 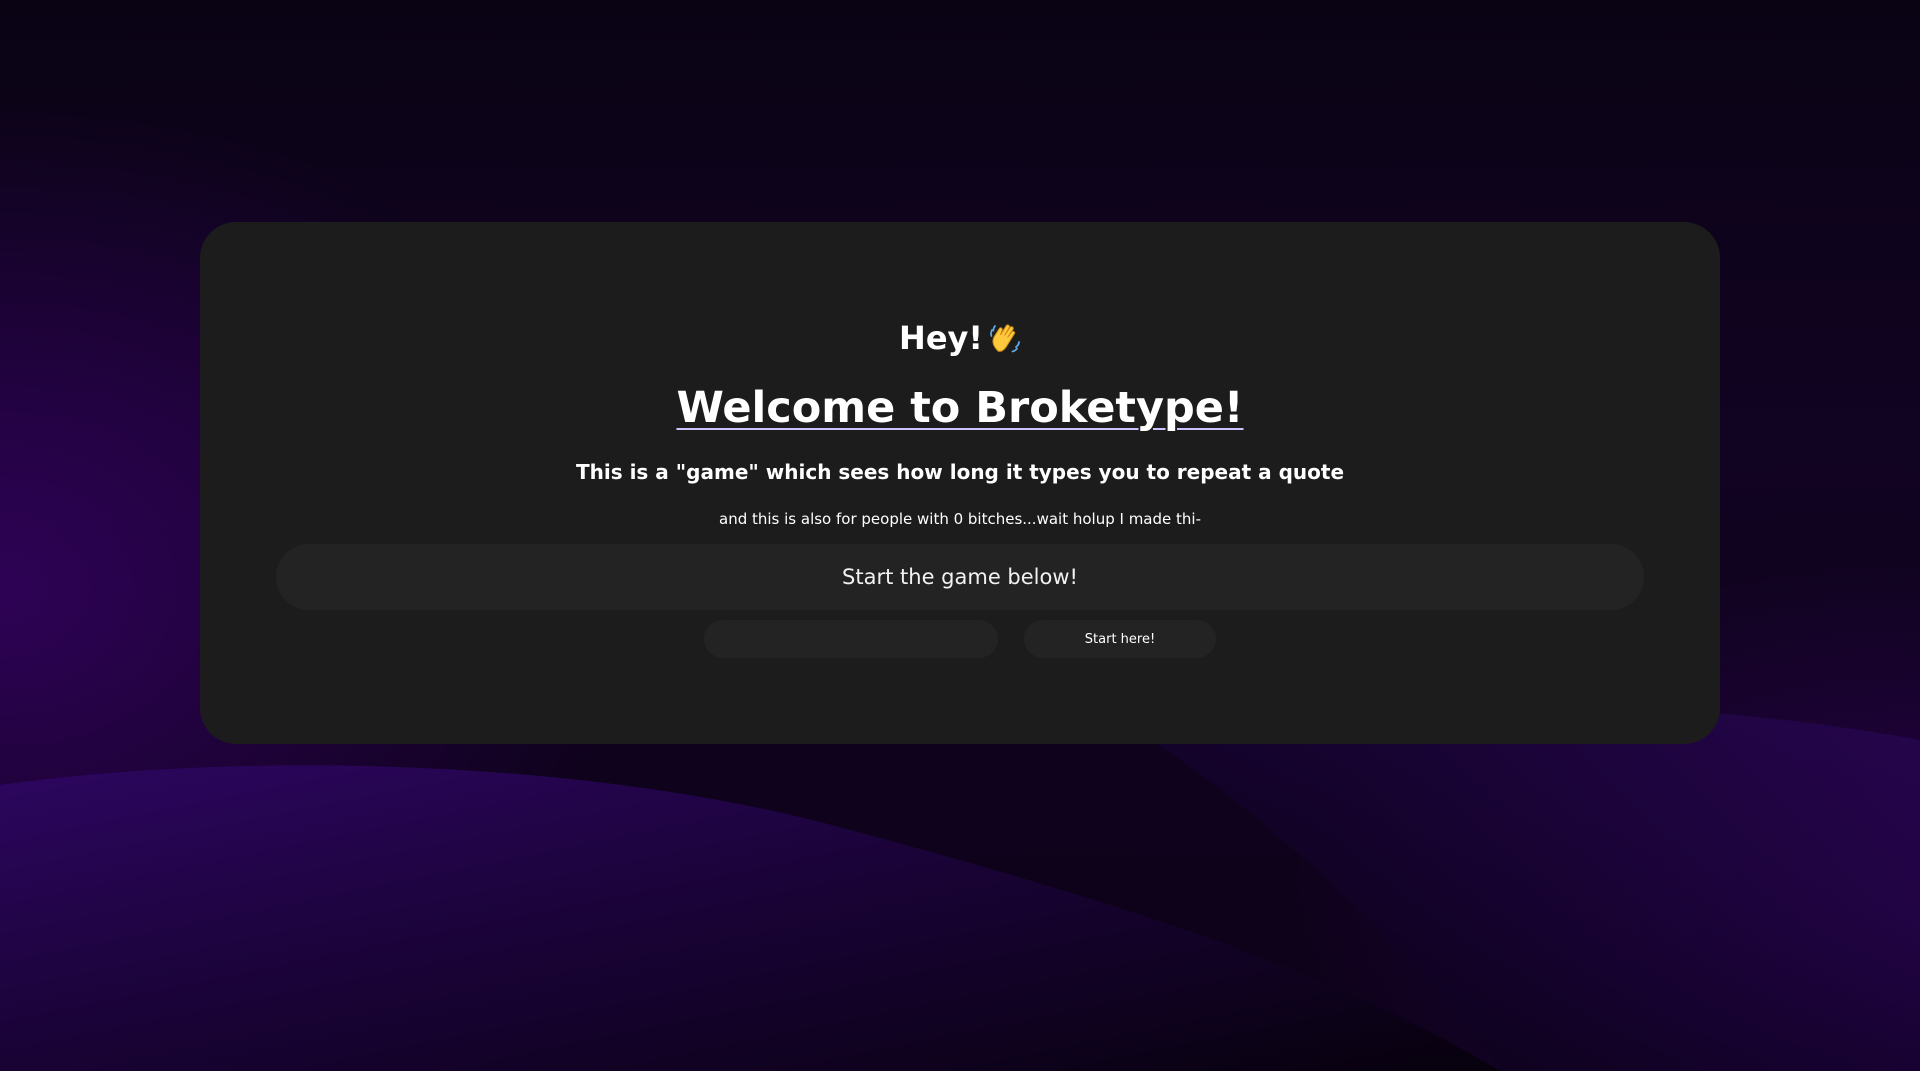 I want to click on greeting-heading: Hey!, so click(x=960, y=341).